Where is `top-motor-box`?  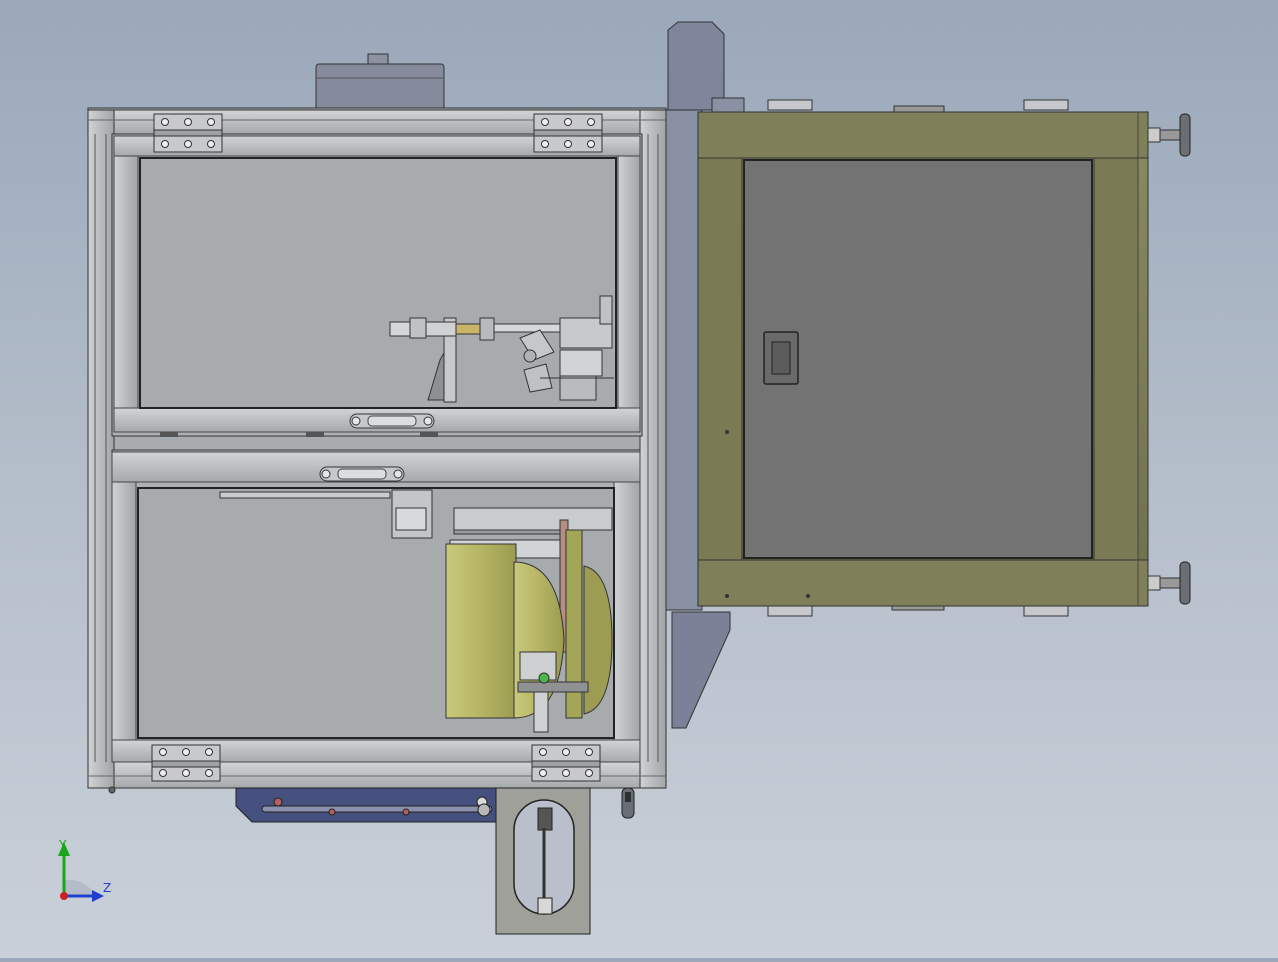
top-motor-box is located at coordinates (380, 83).